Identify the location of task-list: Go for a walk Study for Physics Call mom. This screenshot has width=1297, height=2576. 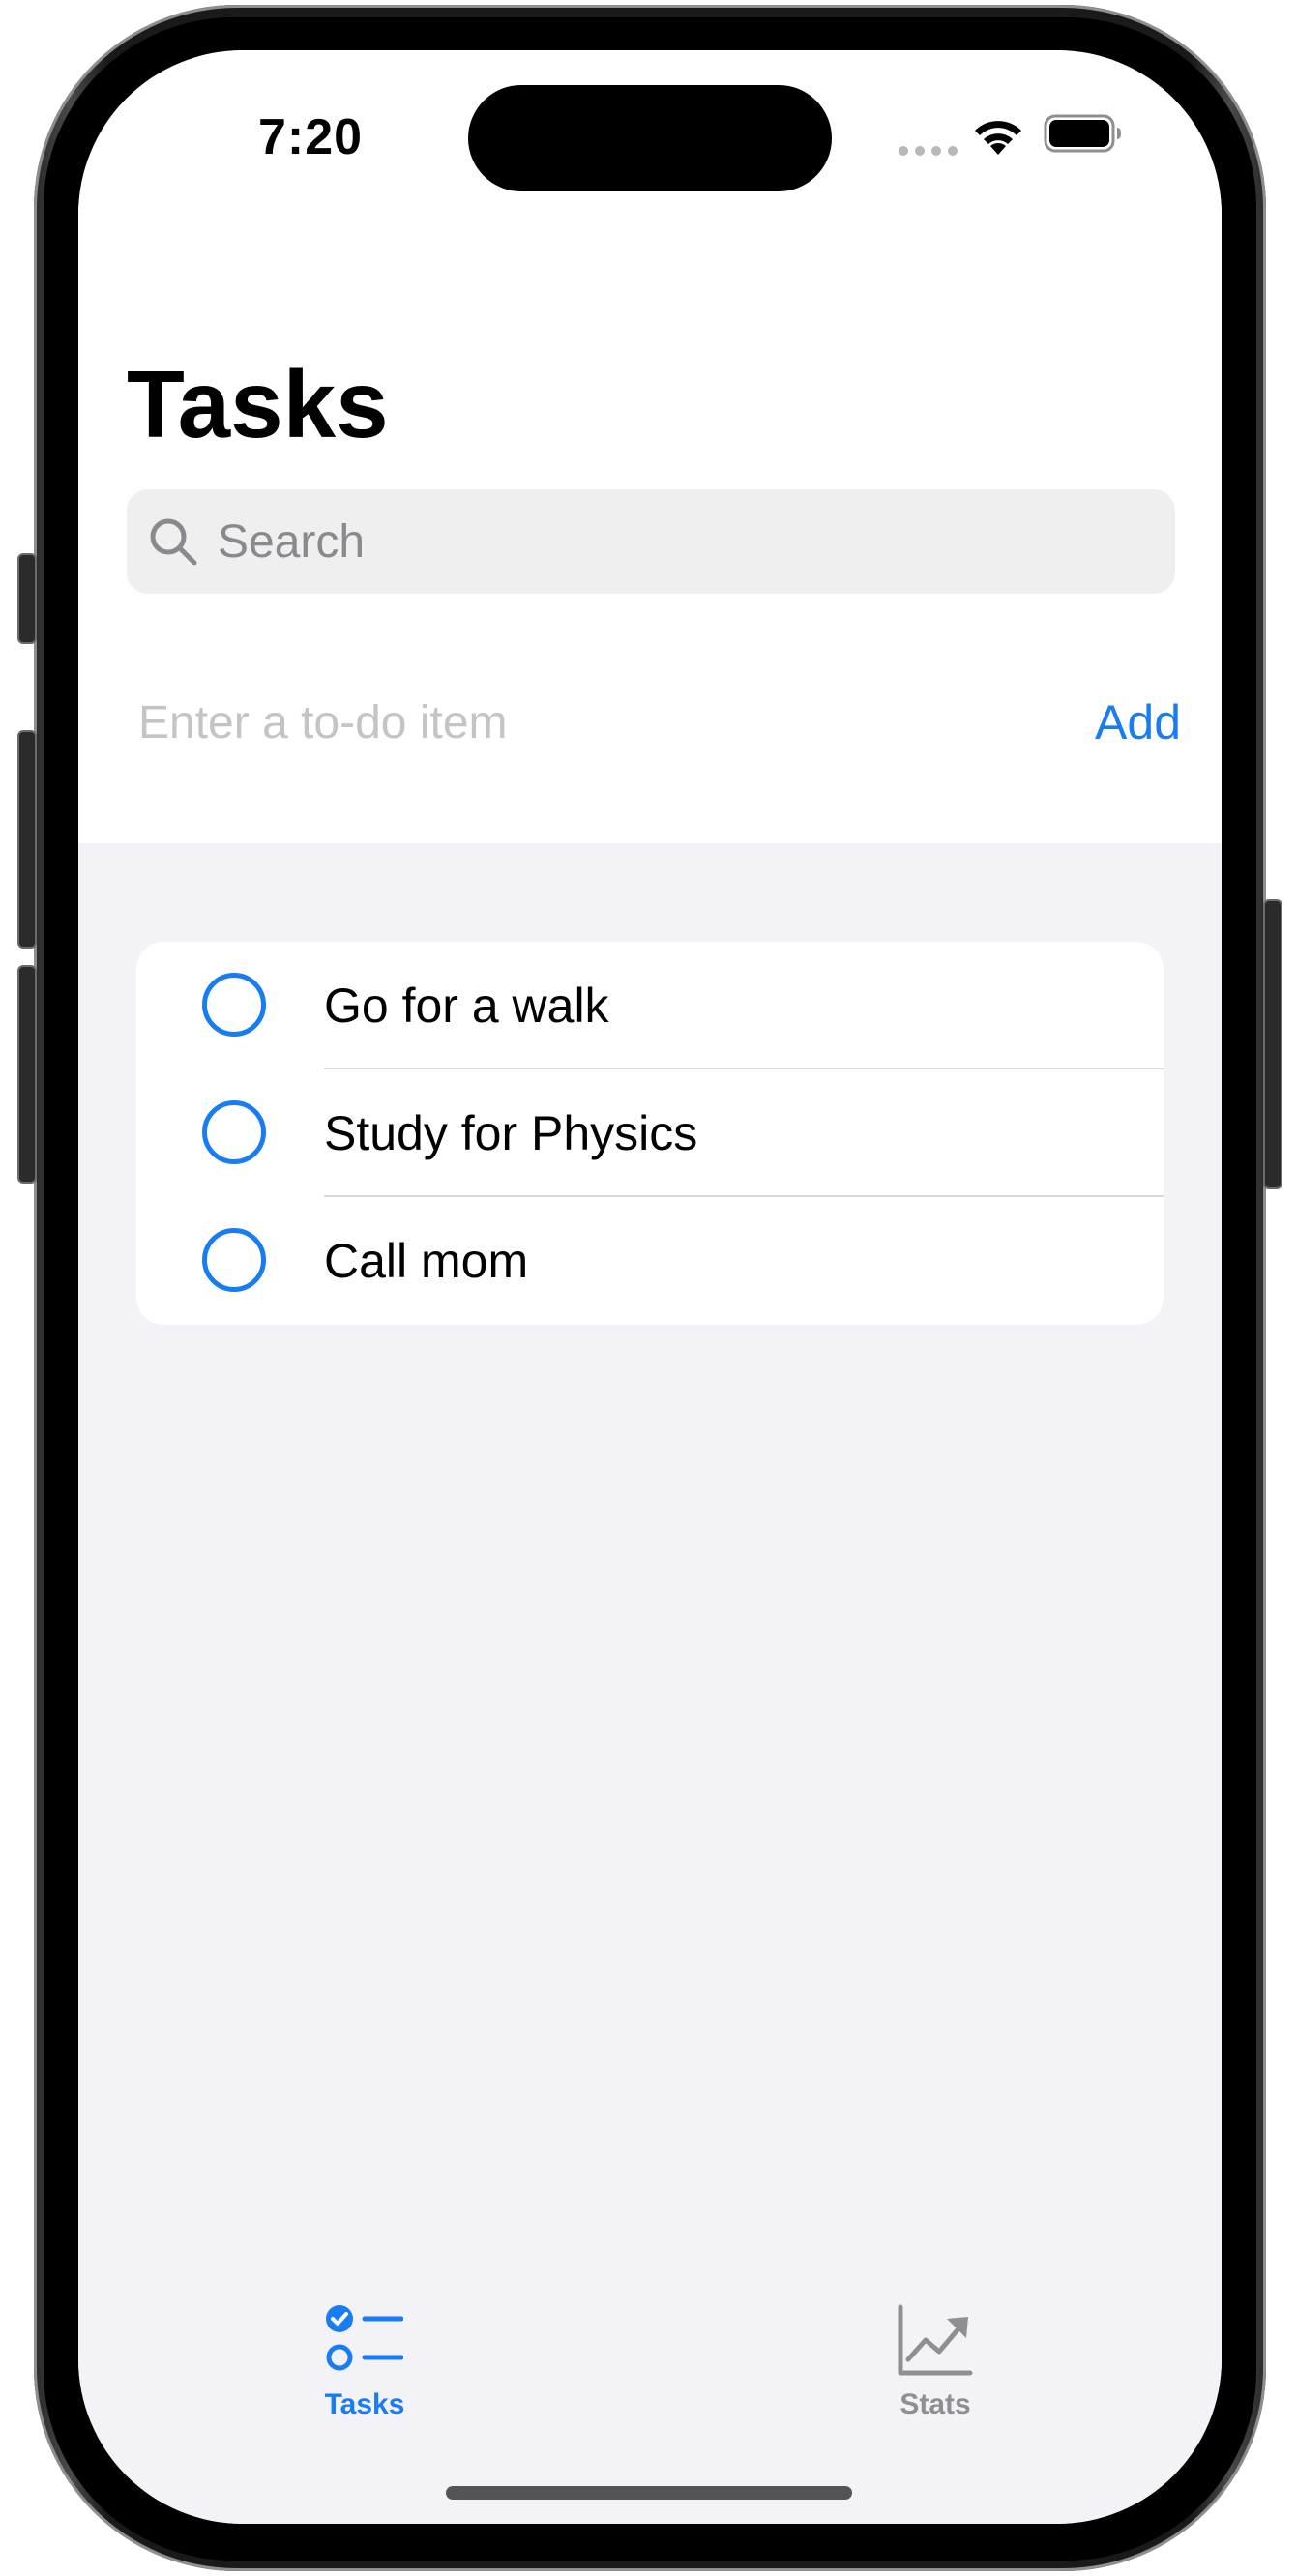
(650, 1133).